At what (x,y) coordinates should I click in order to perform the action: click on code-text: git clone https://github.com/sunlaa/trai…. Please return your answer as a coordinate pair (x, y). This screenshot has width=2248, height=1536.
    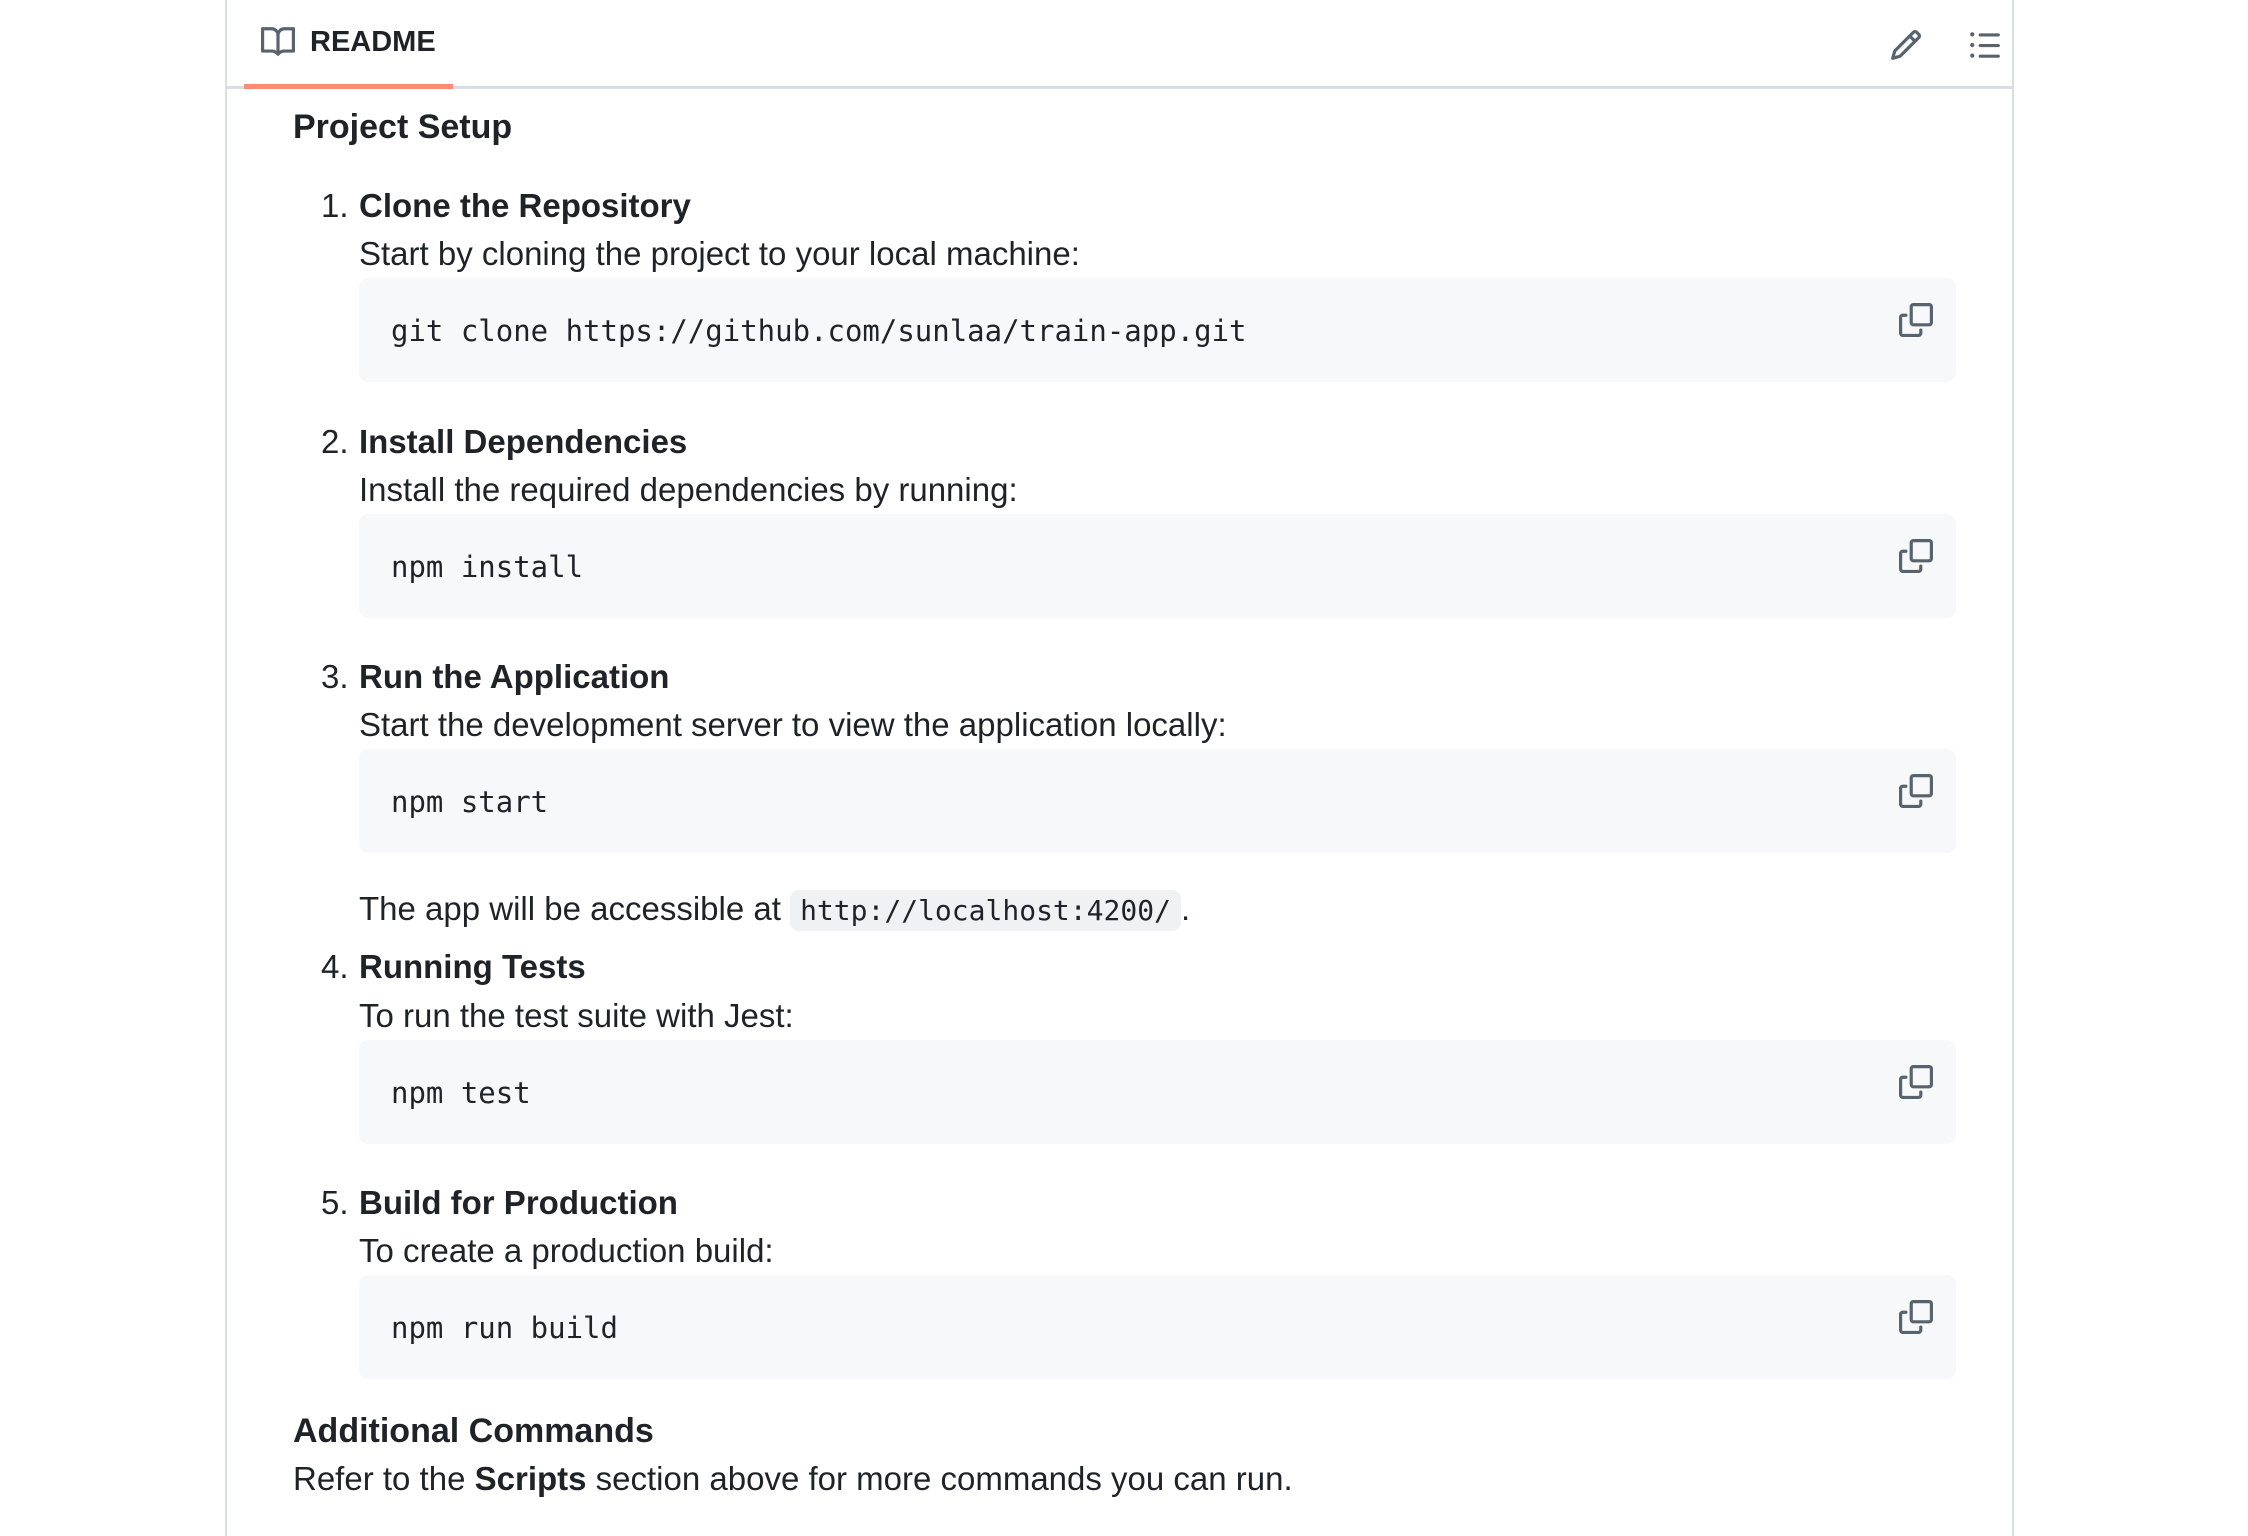
    Looking at the image, I should click on (819, 331).